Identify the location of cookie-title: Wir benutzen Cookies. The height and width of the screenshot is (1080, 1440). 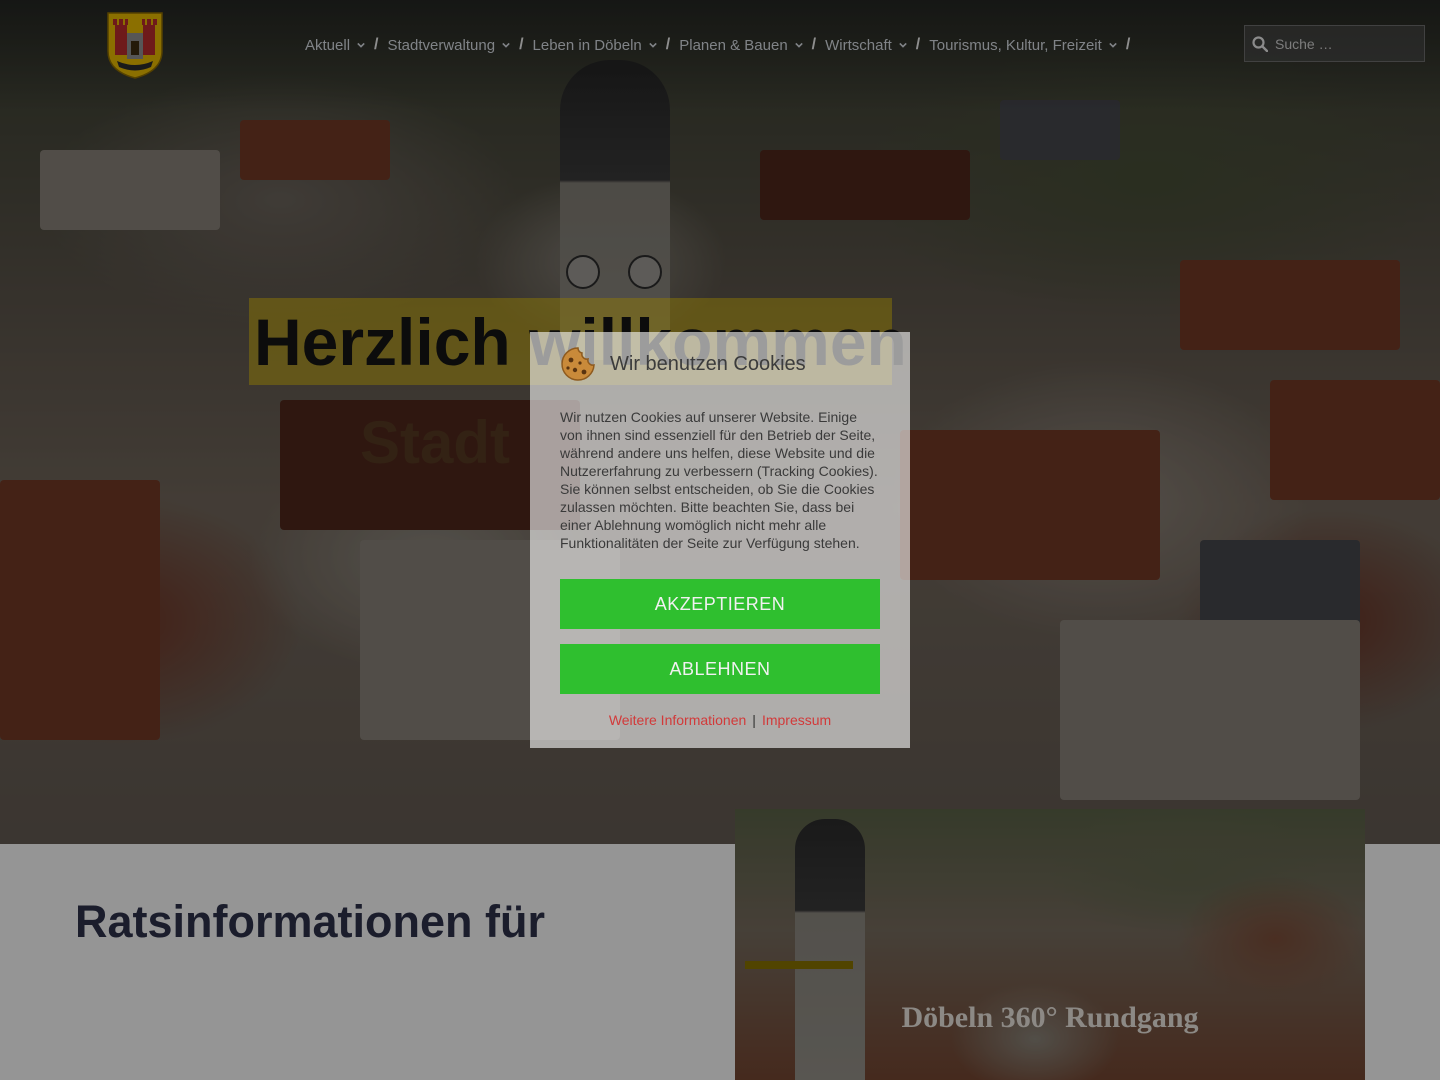
(708, 363).